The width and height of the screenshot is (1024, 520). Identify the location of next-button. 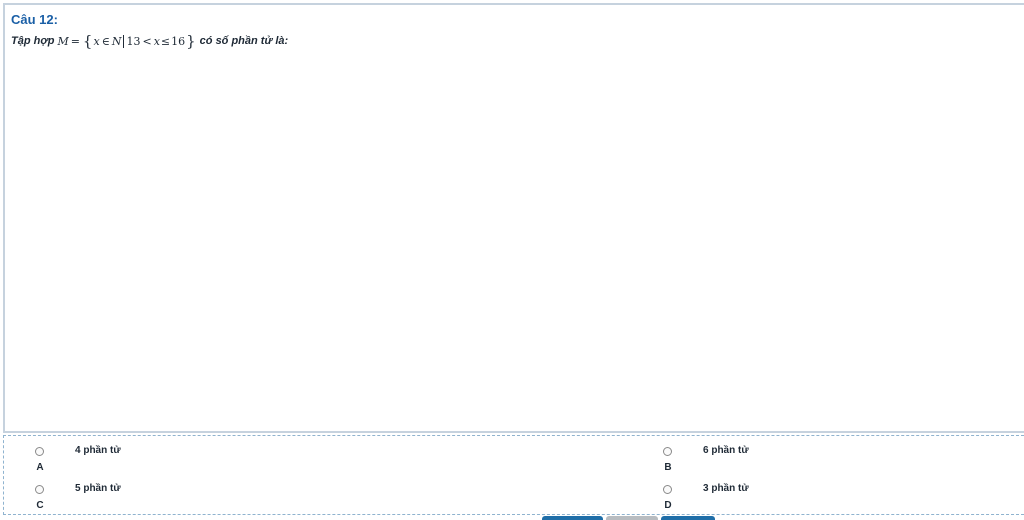
(688, 518).